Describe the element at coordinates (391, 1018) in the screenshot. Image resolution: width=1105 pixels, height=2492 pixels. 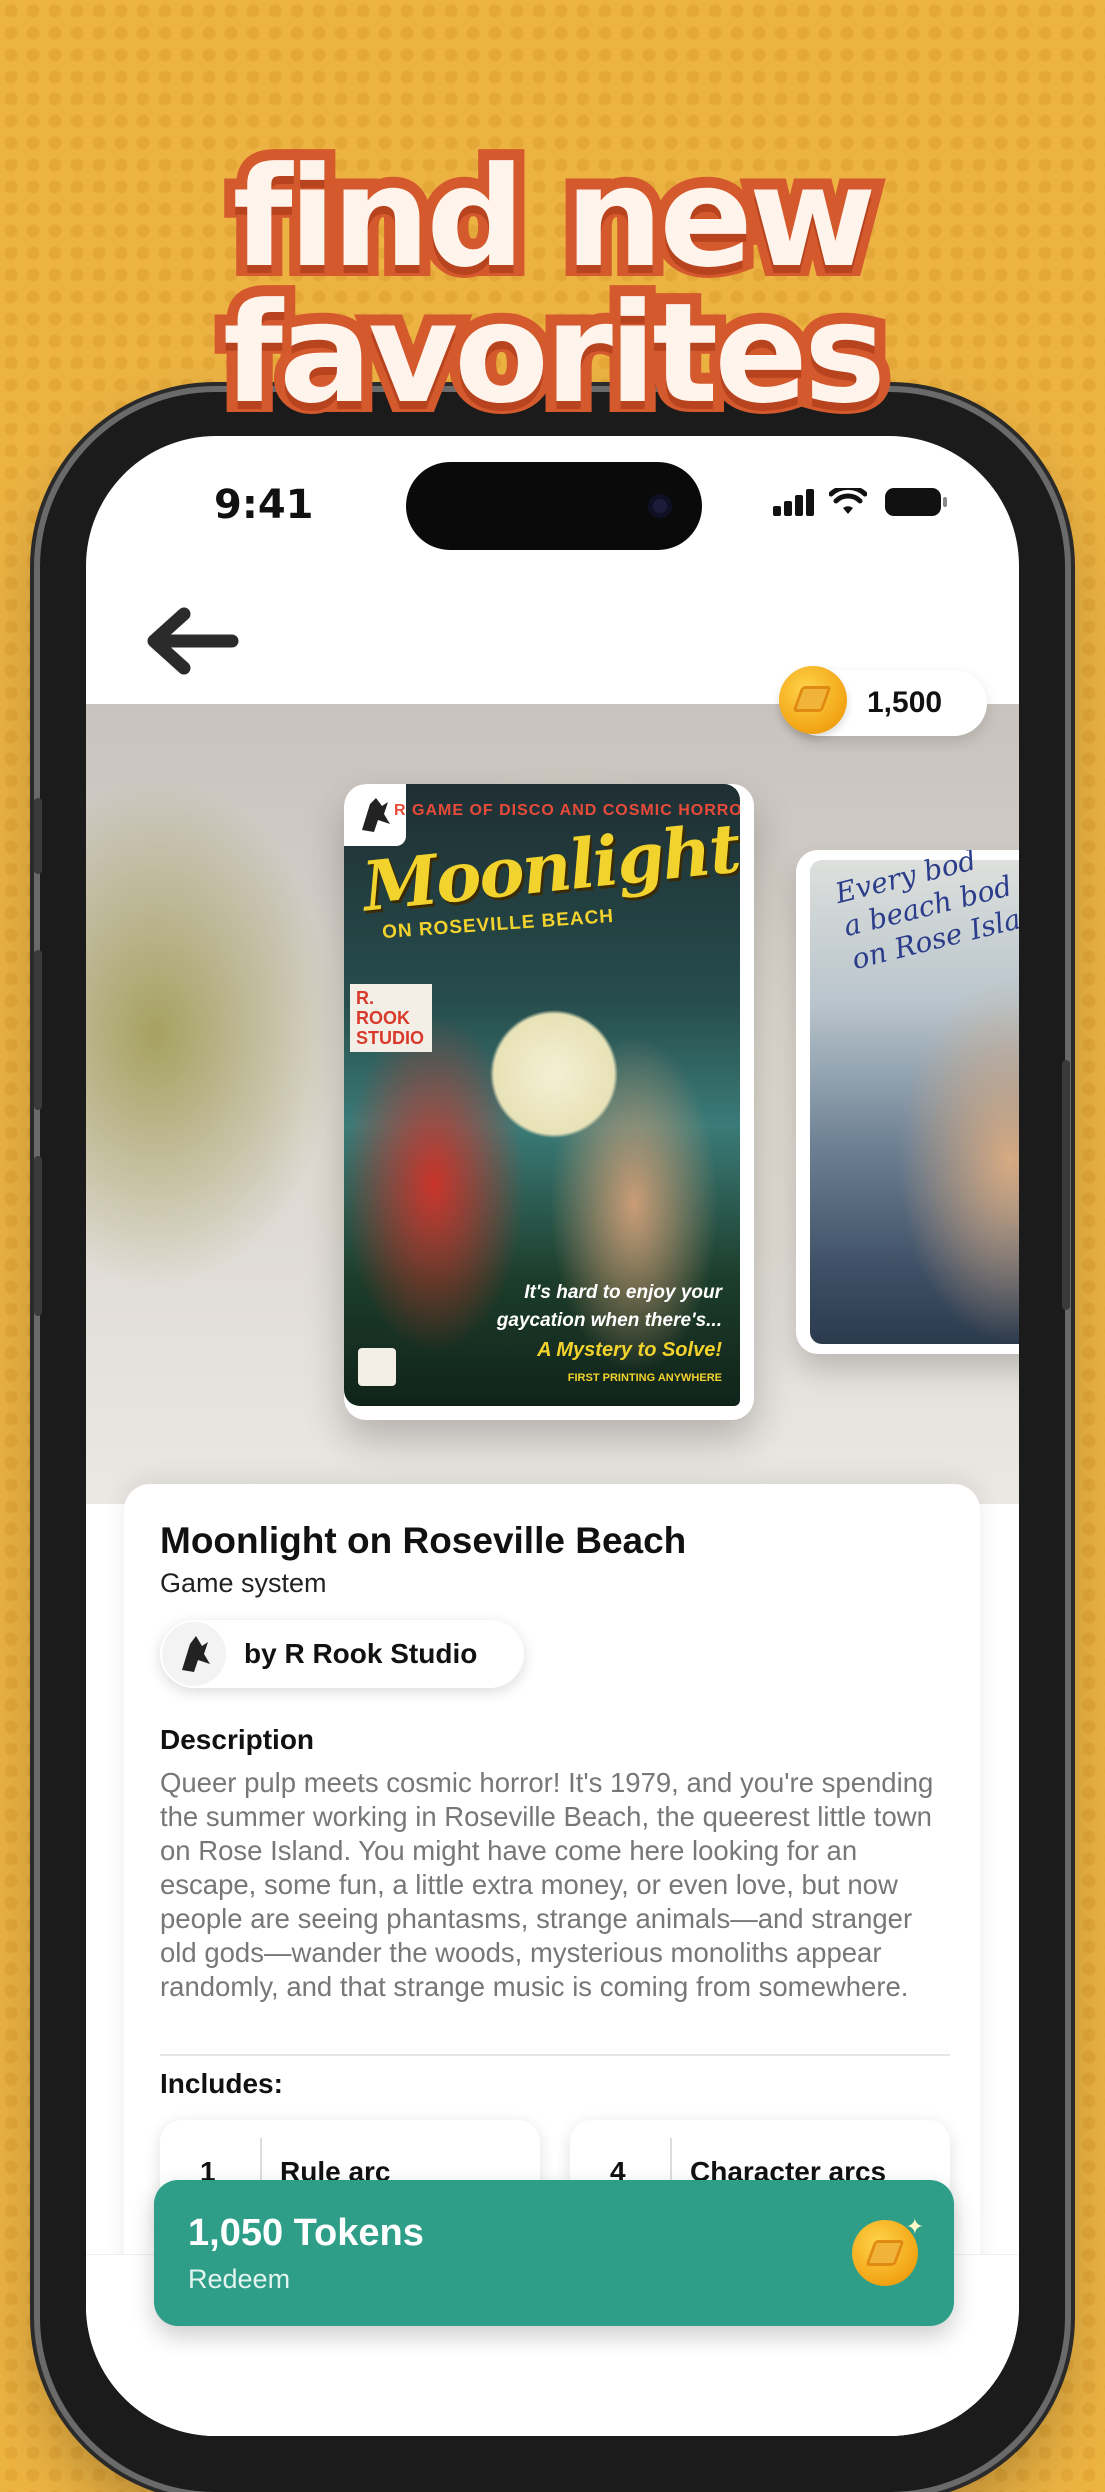
I see `cover-studio-badge: R. ROOK STUDIO` at that location.